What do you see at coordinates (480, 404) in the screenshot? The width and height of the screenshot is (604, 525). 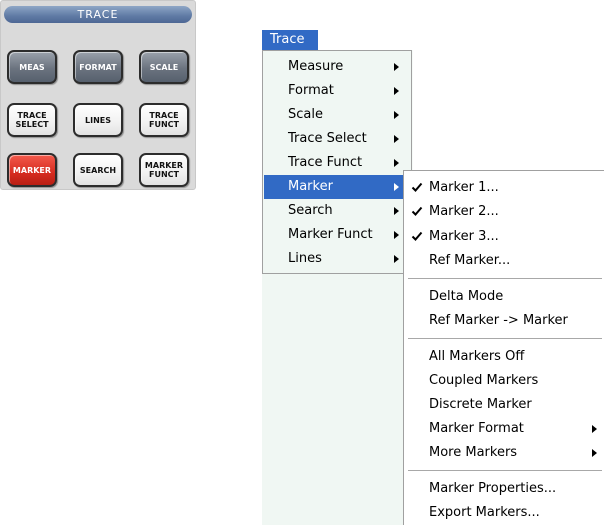 I see `submenu-item-label: Discrete Marker` at bounding box center [480, 404].